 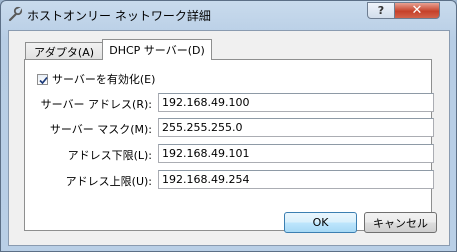 What do you see at coordinates (104, 79) in the screenshot?
I see `enable-server-label: サーバーを有効化(E)` at bounding box center [104, 79].